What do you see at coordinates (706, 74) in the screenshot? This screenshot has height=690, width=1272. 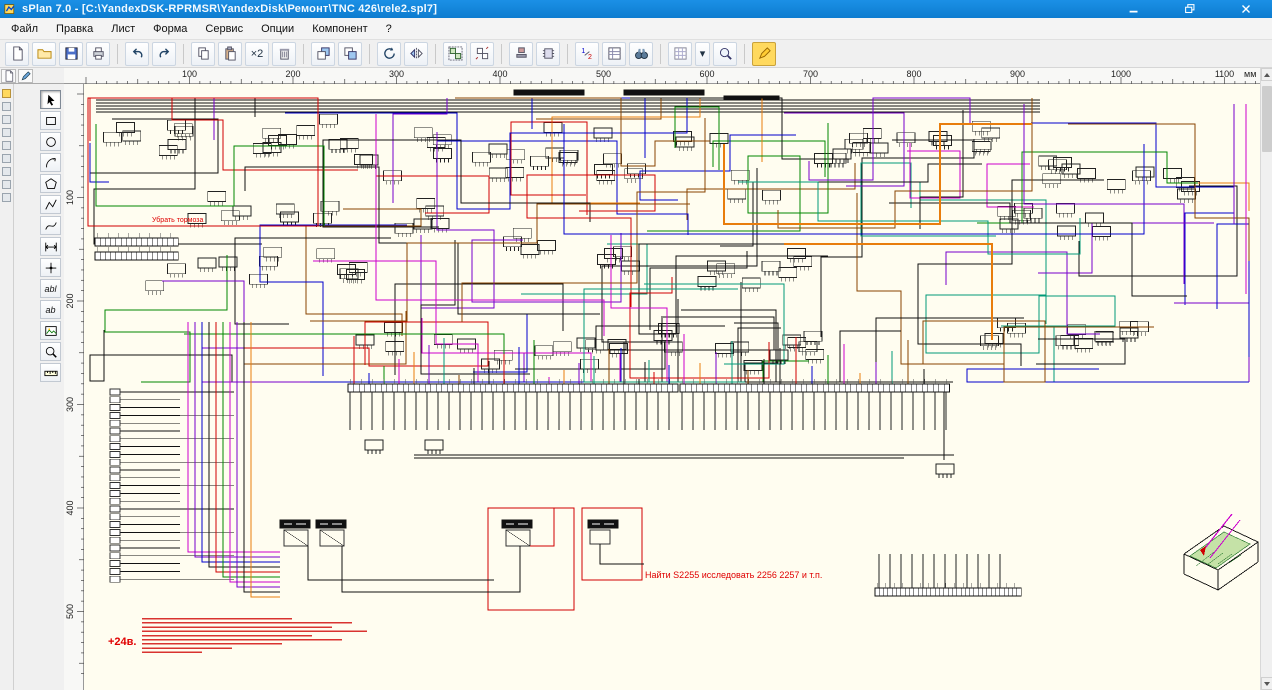 I see `svg-text: 600` at bounding box center [706, 74].